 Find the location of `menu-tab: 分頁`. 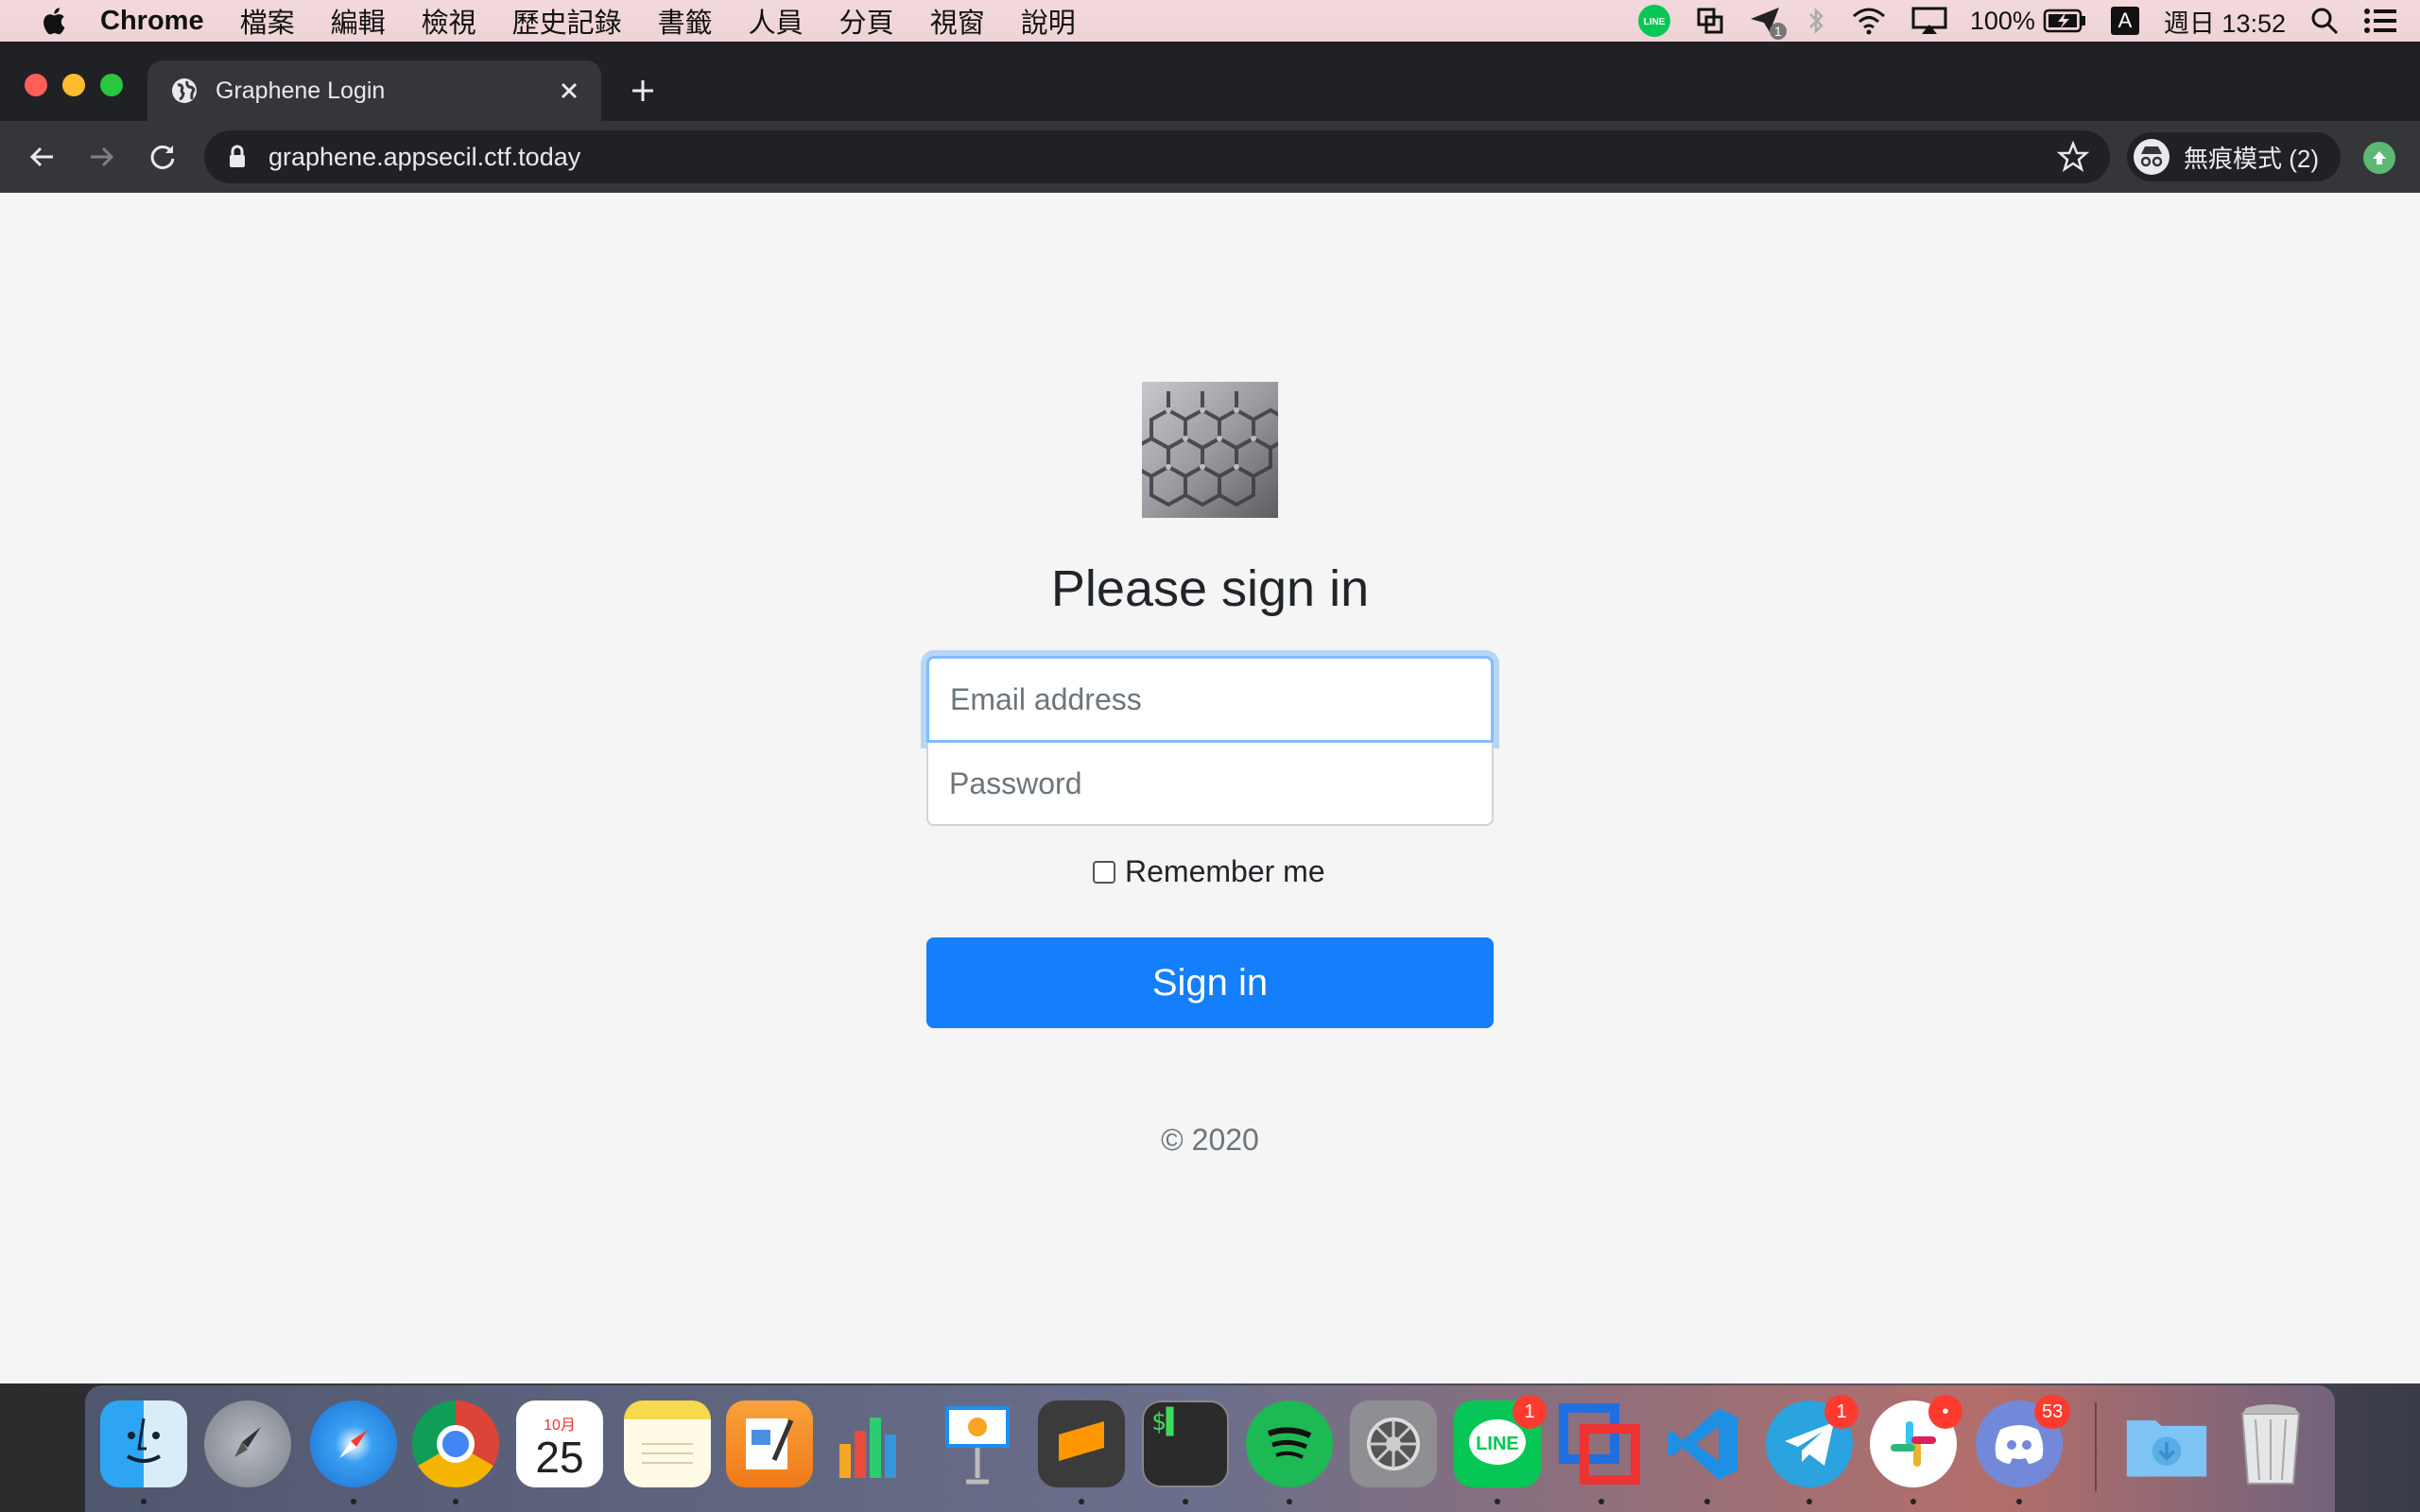

menu-tab: 分頁 is located at coordinates (866, 21).